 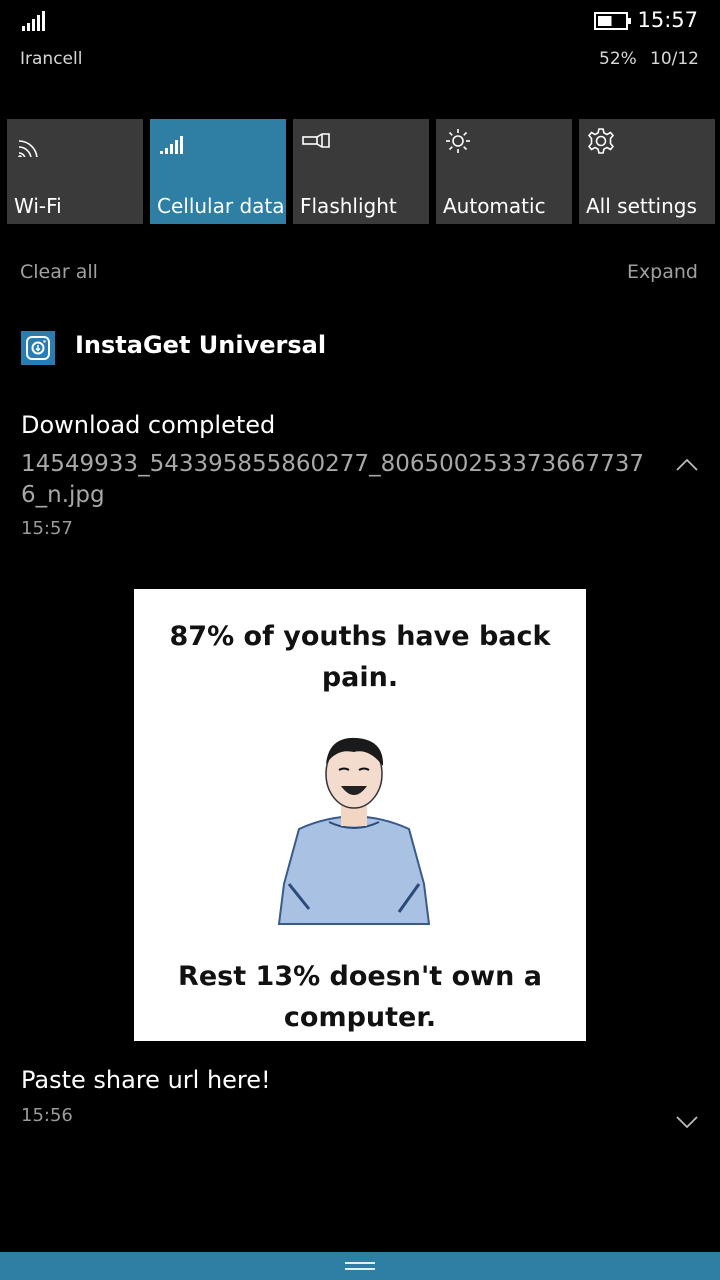 I want to click on signal-bars-icon, so click(x=33, y=21).